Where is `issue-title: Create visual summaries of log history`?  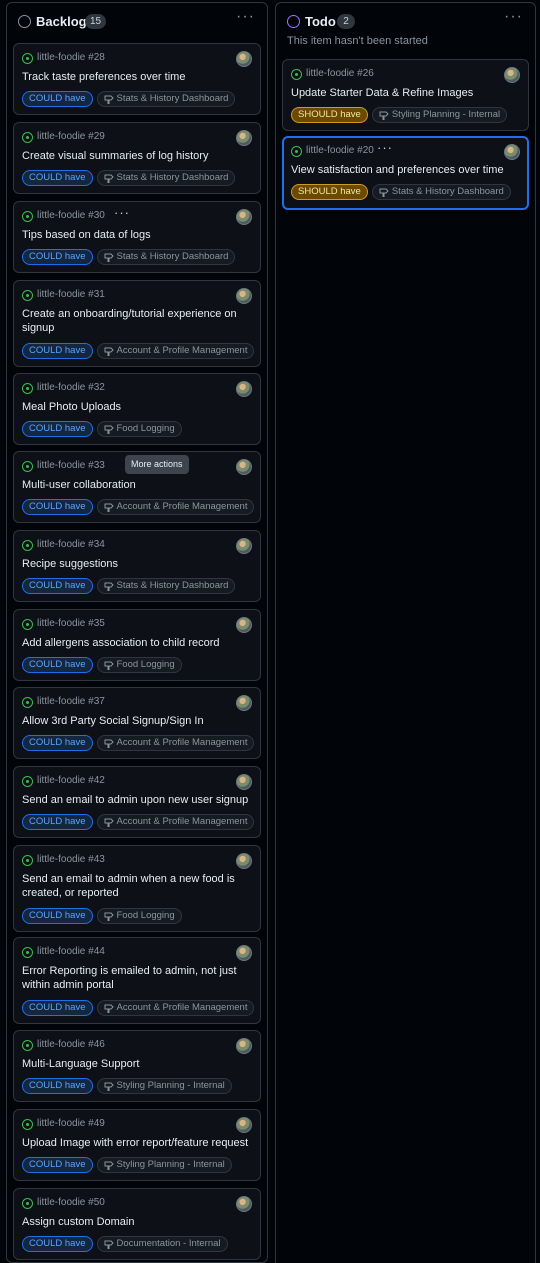 issue-title: Create visual summaries of log history is located at coordinates (137, 156).